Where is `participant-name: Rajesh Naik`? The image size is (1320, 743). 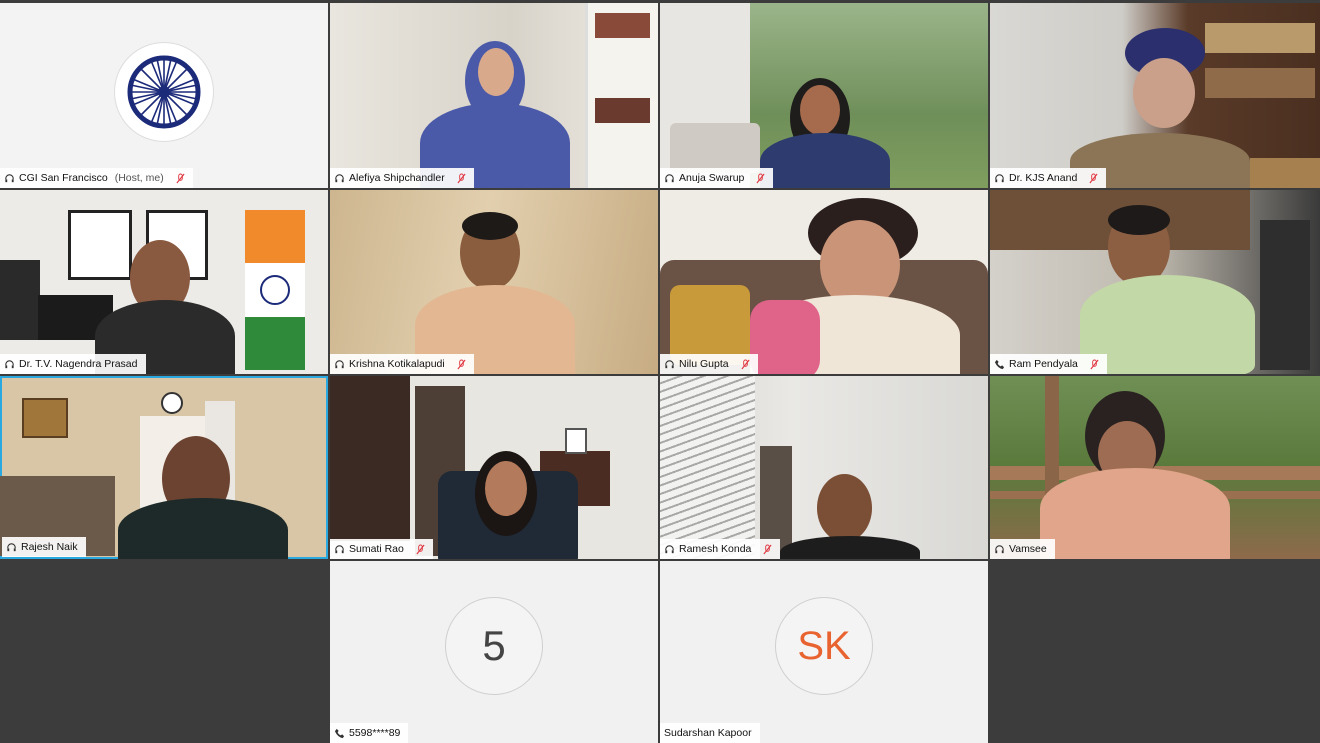 participant-name: Rajesh Naik is located at coordinates (49, 547).